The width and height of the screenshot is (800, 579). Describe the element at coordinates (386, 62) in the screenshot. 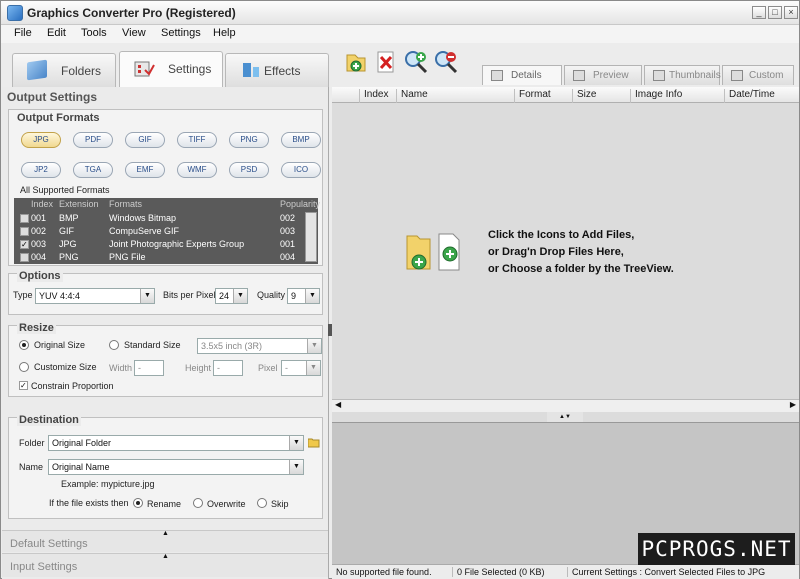

I see `delete-icon` at that location.